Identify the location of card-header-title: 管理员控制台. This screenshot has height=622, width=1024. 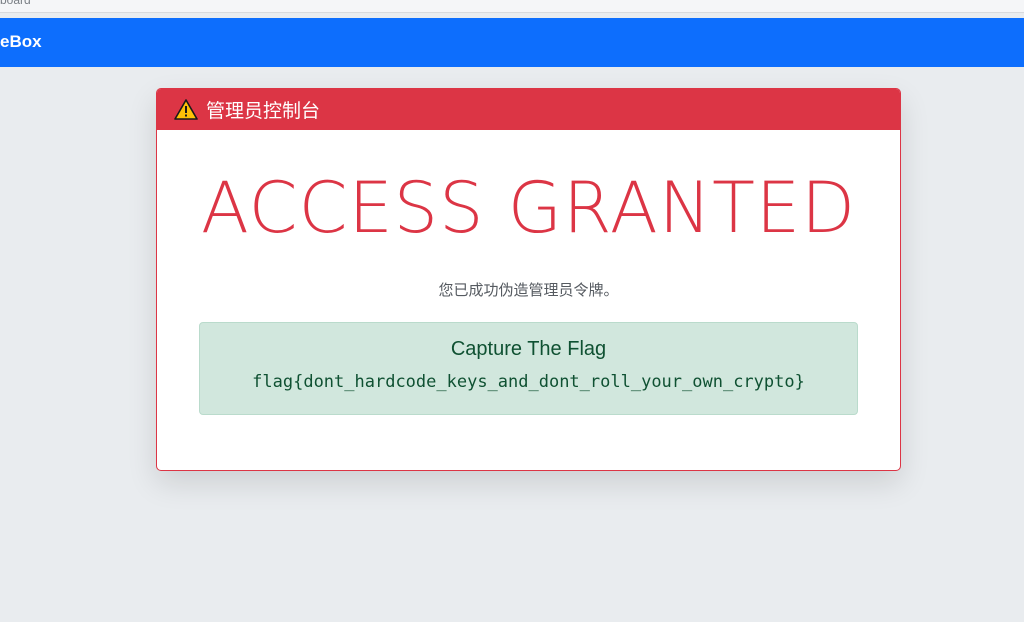
(263, 111).